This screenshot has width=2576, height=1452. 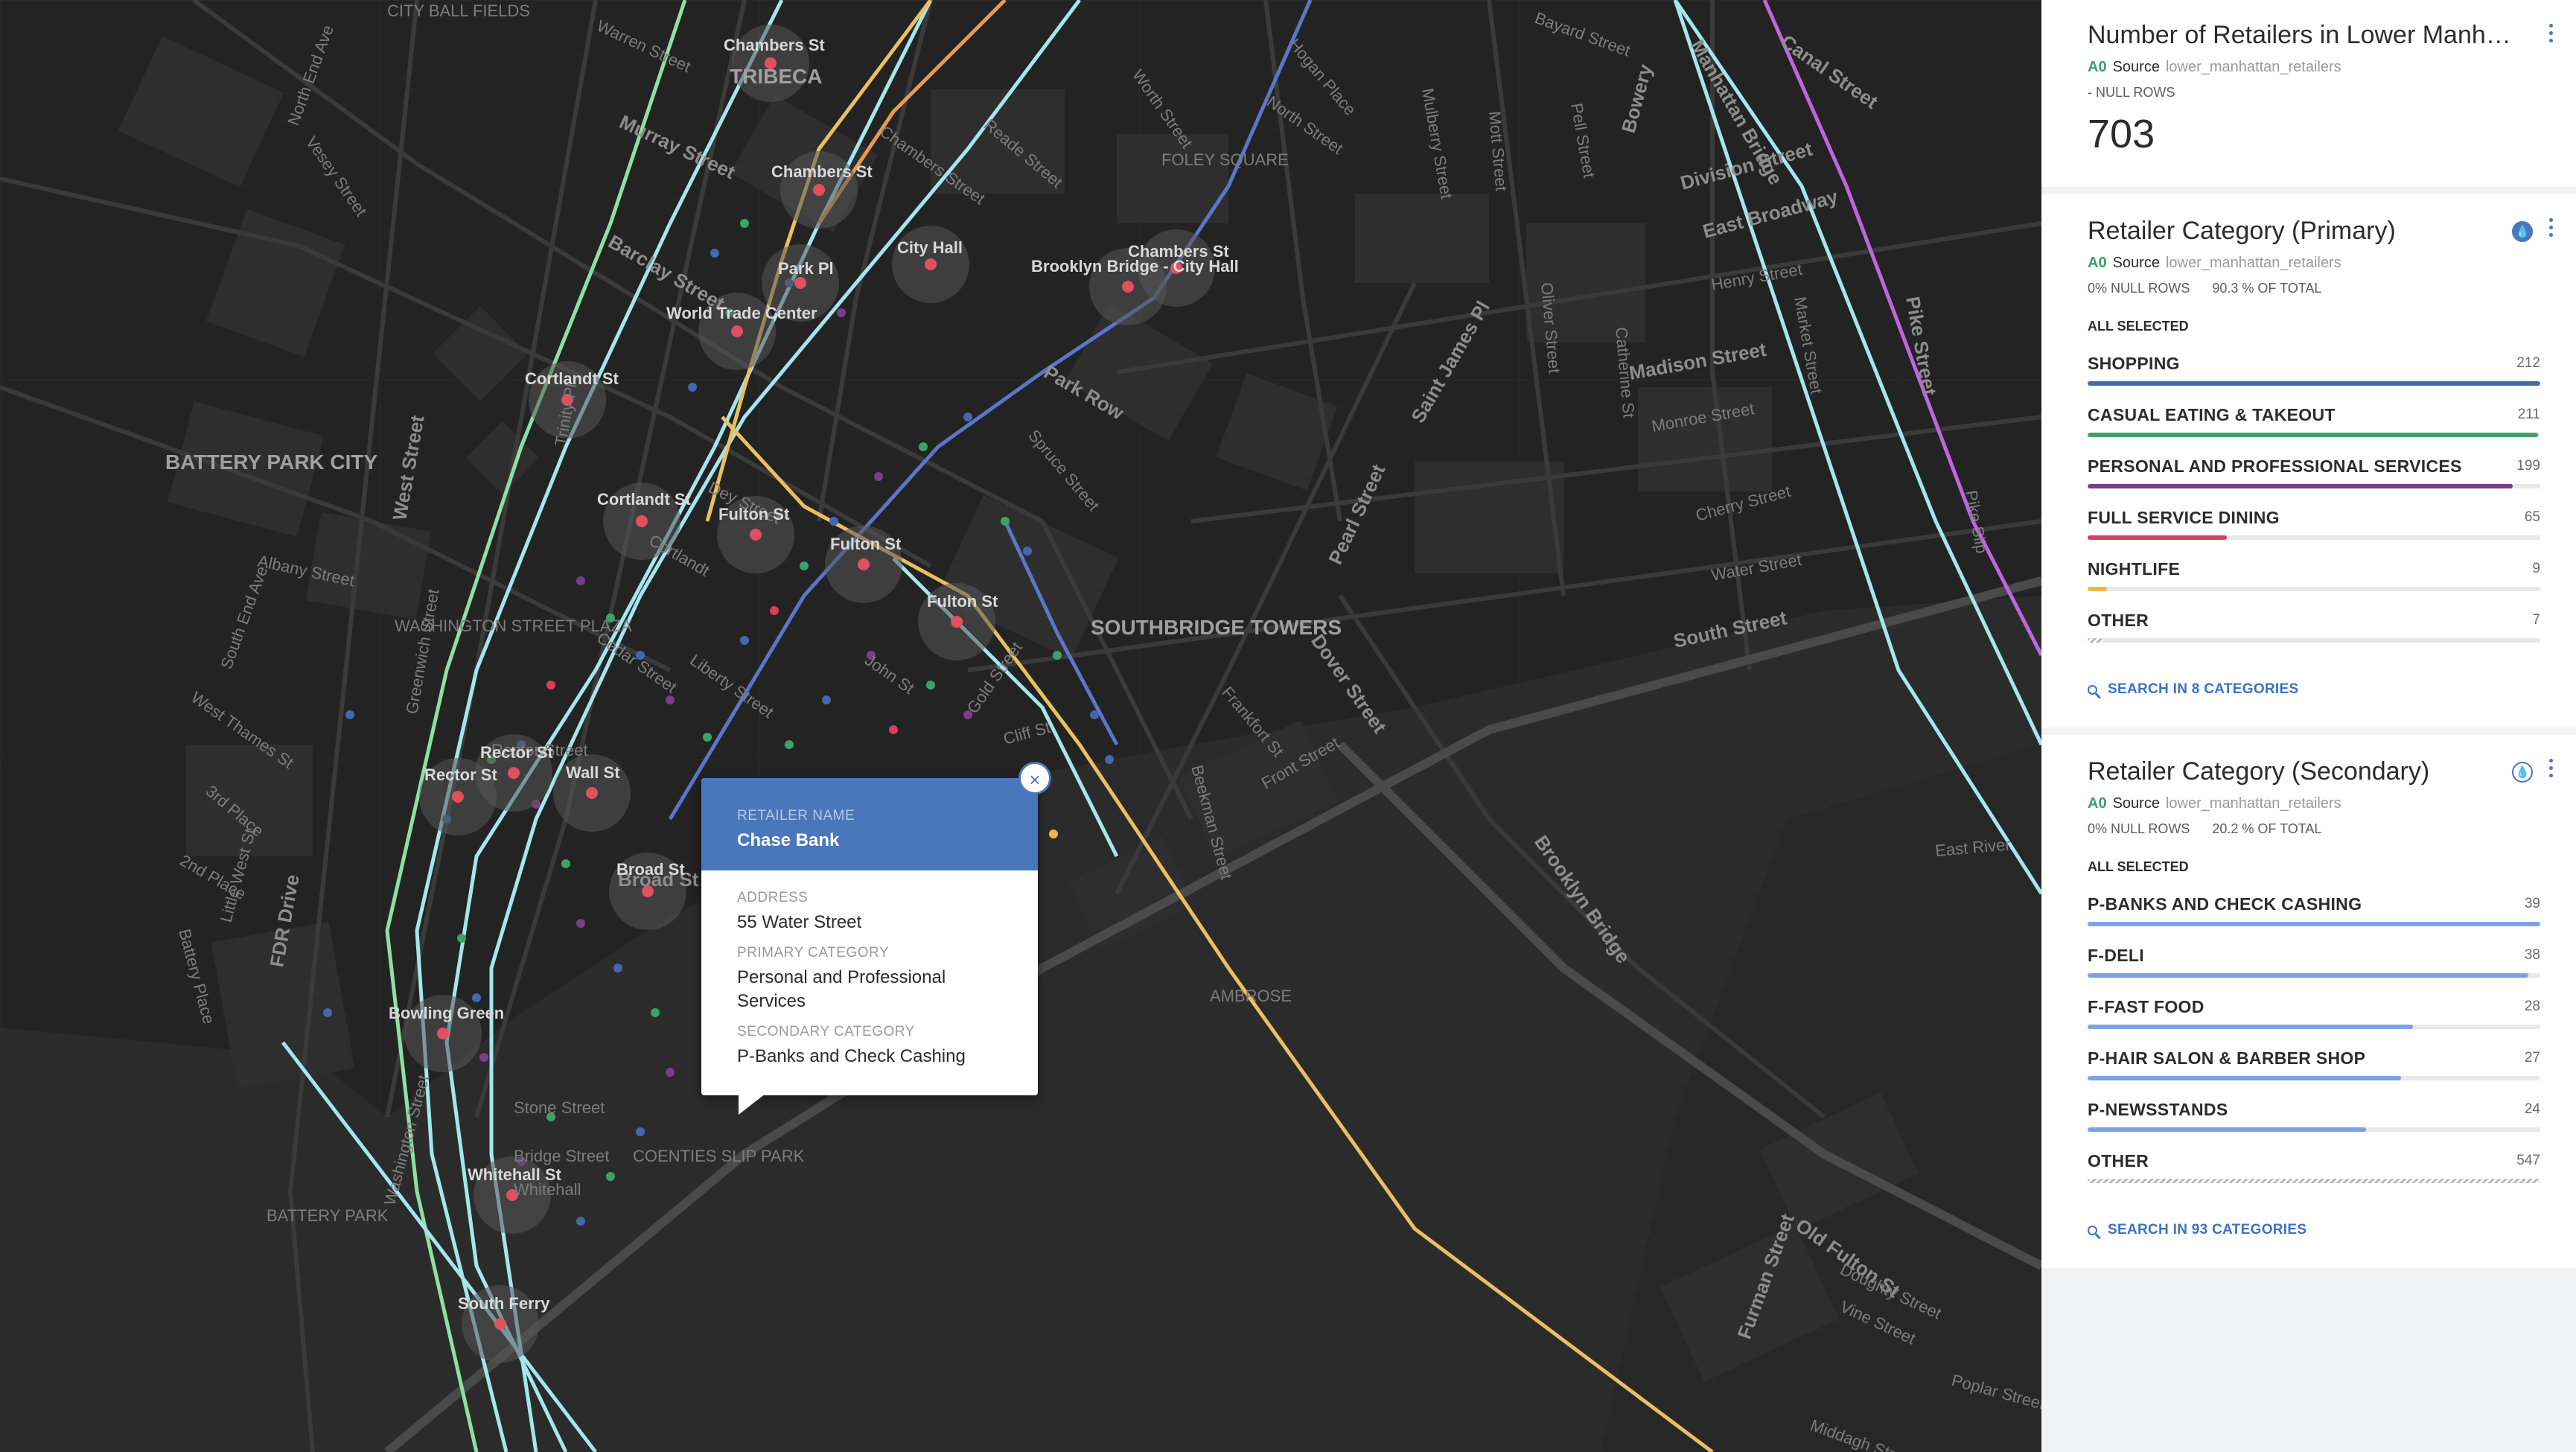 I want to click on primary-category-label: PRIMARY CATEGORY, so click(x=813, y=953).